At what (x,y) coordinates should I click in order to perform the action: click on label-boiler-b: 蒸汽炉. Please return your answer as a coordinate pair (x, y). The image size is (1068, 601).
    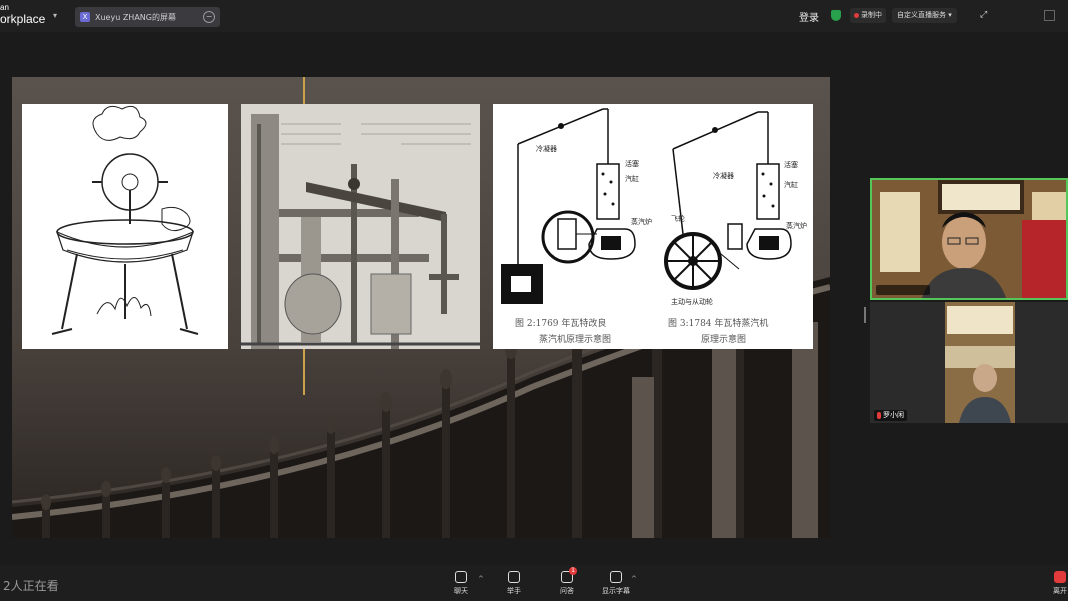
    Looking at the image, I should click on (796, 226).